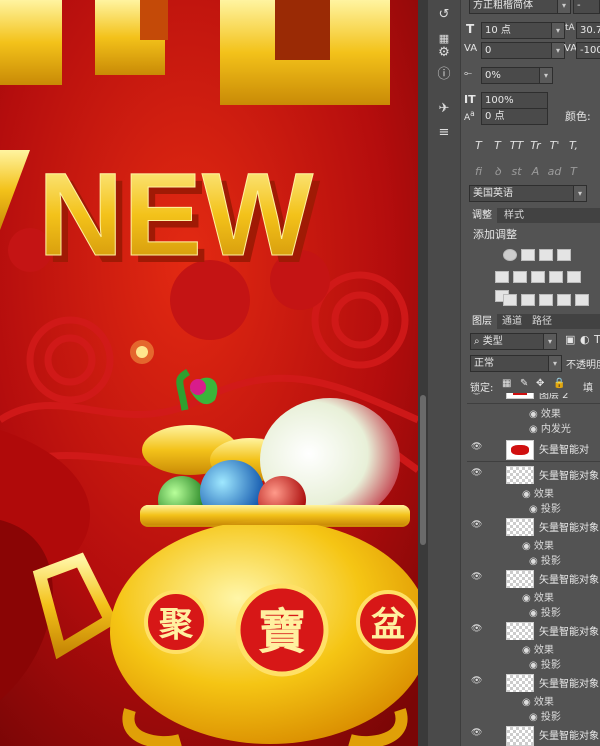 Image resolution: width=600 pixels, height=746 pixels. I want to click on svg-text: 盆, so click(388, 625).